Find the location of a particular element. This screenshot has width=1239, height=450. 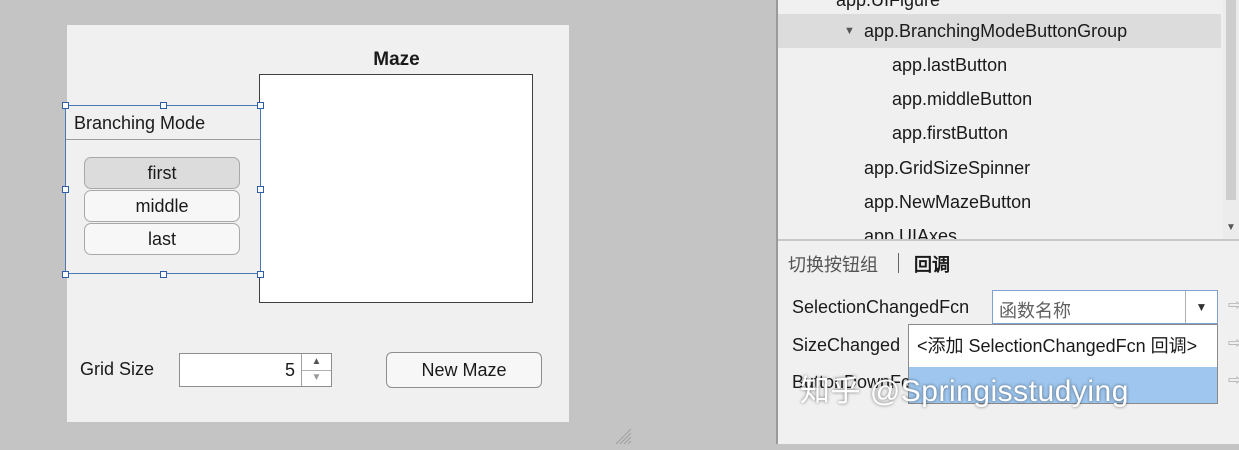

grid-size-spinner: 5 ▲ ▼ is located at coordinates (255, 370).